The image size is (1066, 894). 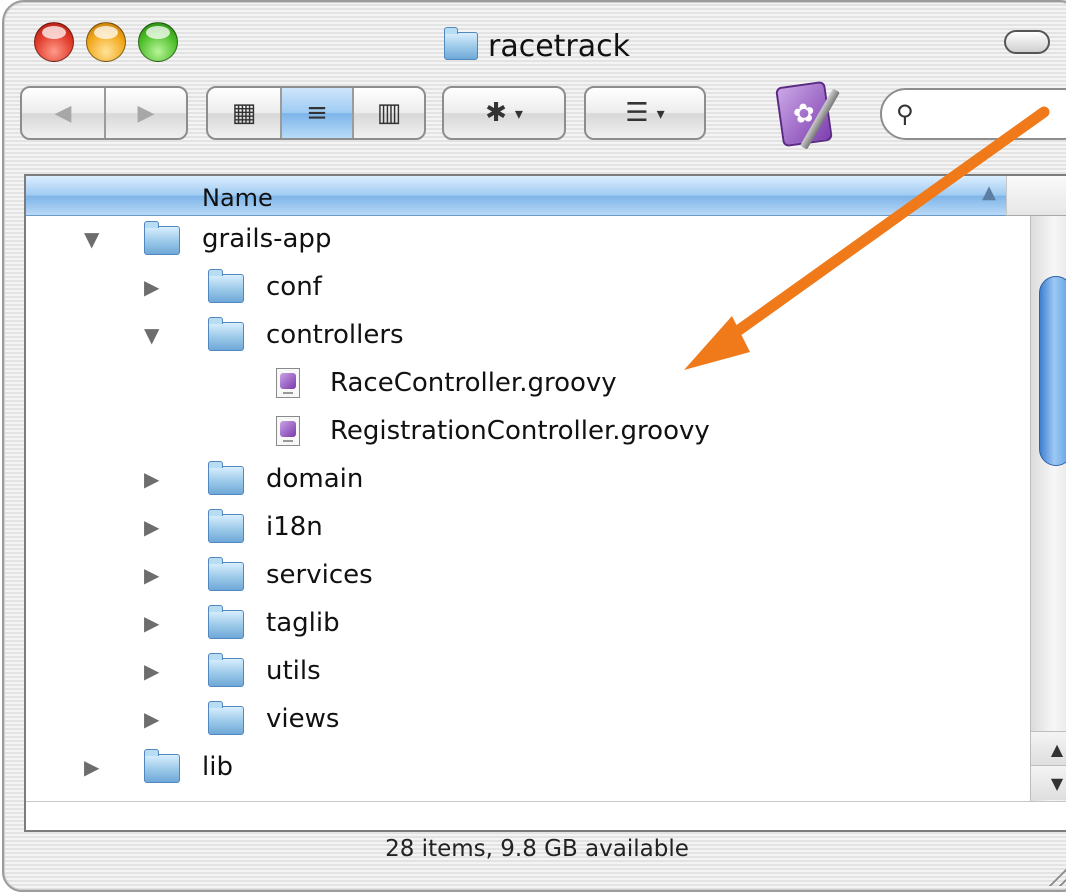 I want to click on list-view-icon: ≡, so click(x=317, y=113).